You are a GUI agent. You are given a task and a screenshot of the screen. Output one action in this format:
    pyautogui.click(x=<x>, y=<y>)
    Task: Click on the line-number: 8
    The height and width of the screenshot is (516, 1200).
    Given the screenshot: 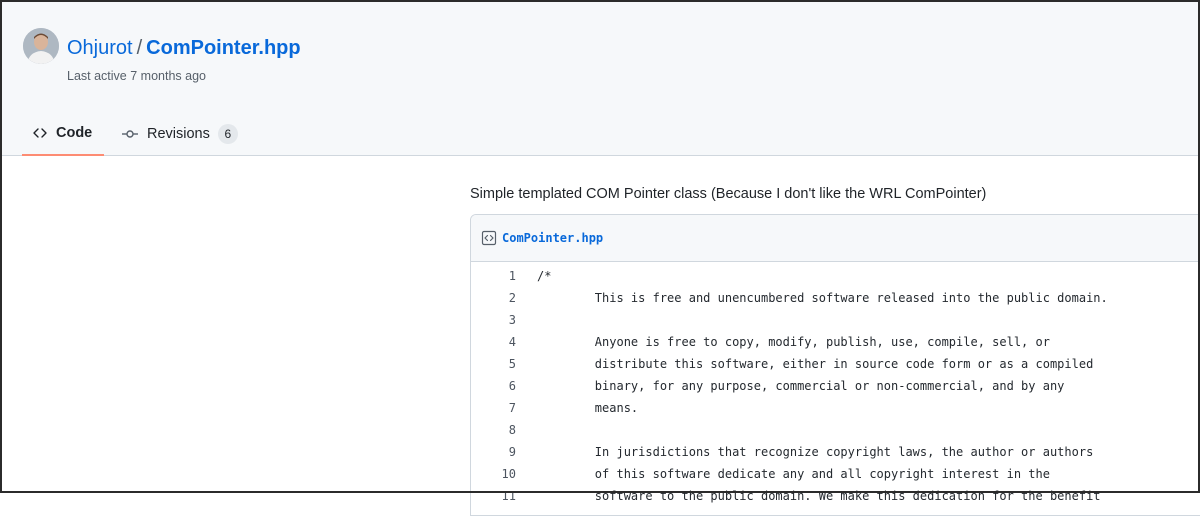 What is the action you would take?
    pyautogui.click(x=493, y=430)
    